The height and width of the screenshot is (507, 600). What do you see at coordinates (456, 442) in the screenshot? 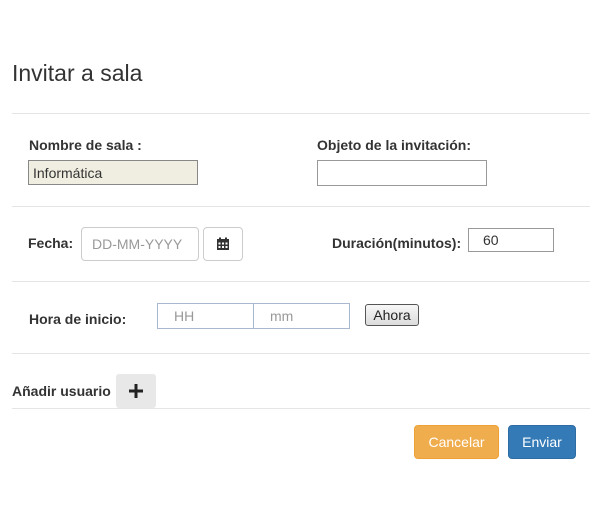
I see `cancel-button: Cancelar` at bounding box center [456, 442].